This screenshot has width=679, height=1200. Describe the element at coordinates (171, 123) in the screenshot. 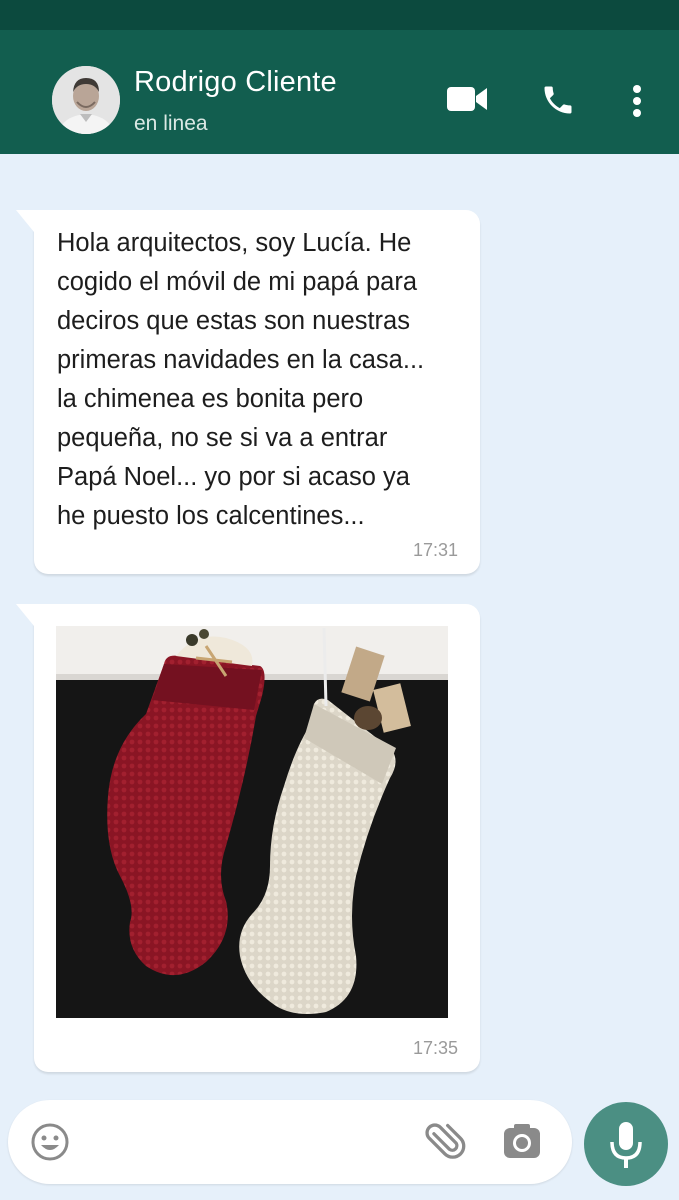

I see `contact-status: en linea` at that location.